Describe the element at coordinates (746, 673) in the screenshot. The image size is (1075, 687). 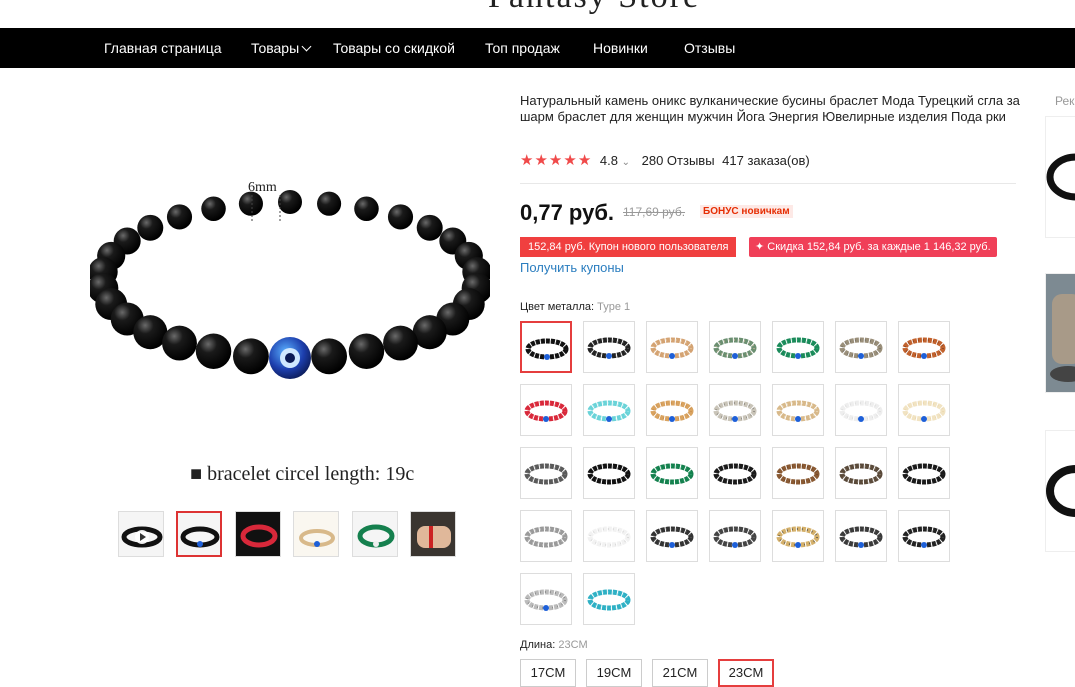
I see `length-option-23: 23CM` at that location.